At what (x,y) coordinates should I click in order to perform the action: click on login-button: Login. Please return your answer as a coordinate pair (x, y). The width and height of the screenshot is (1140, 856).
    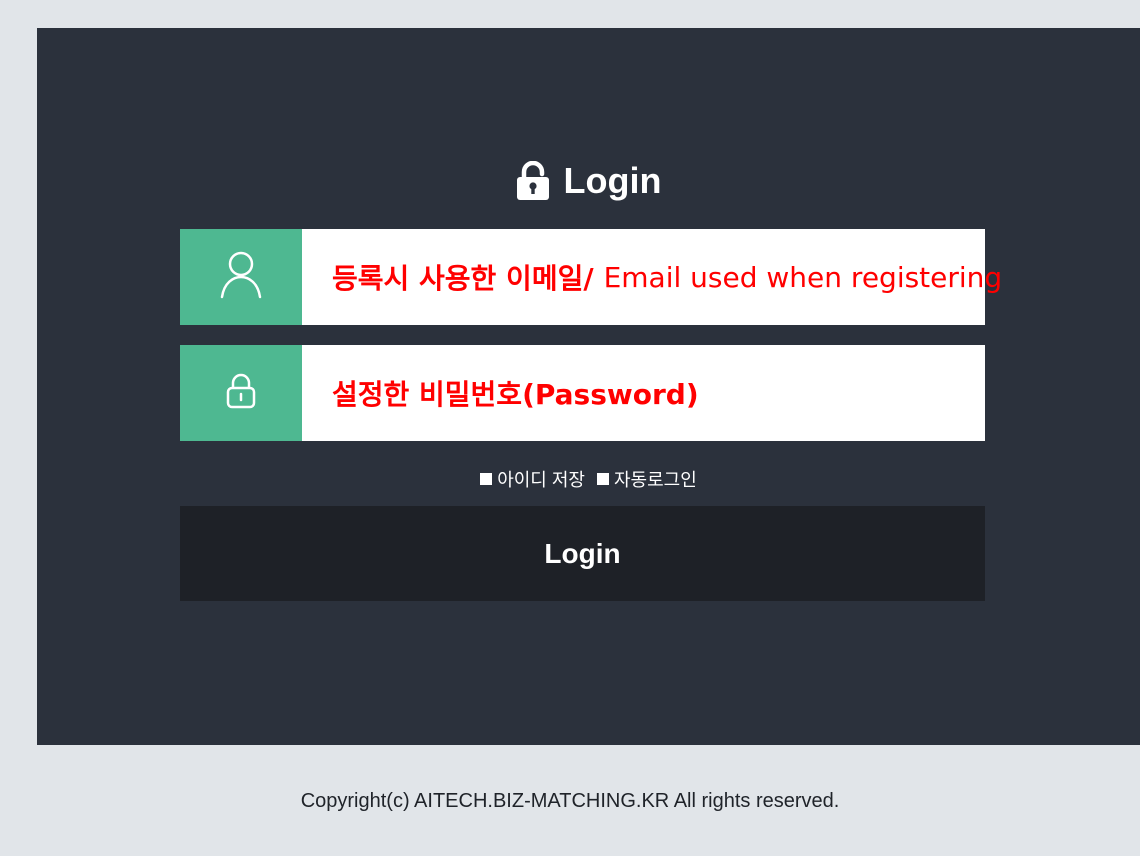
    Looking at the image, I should click on (582, 553).